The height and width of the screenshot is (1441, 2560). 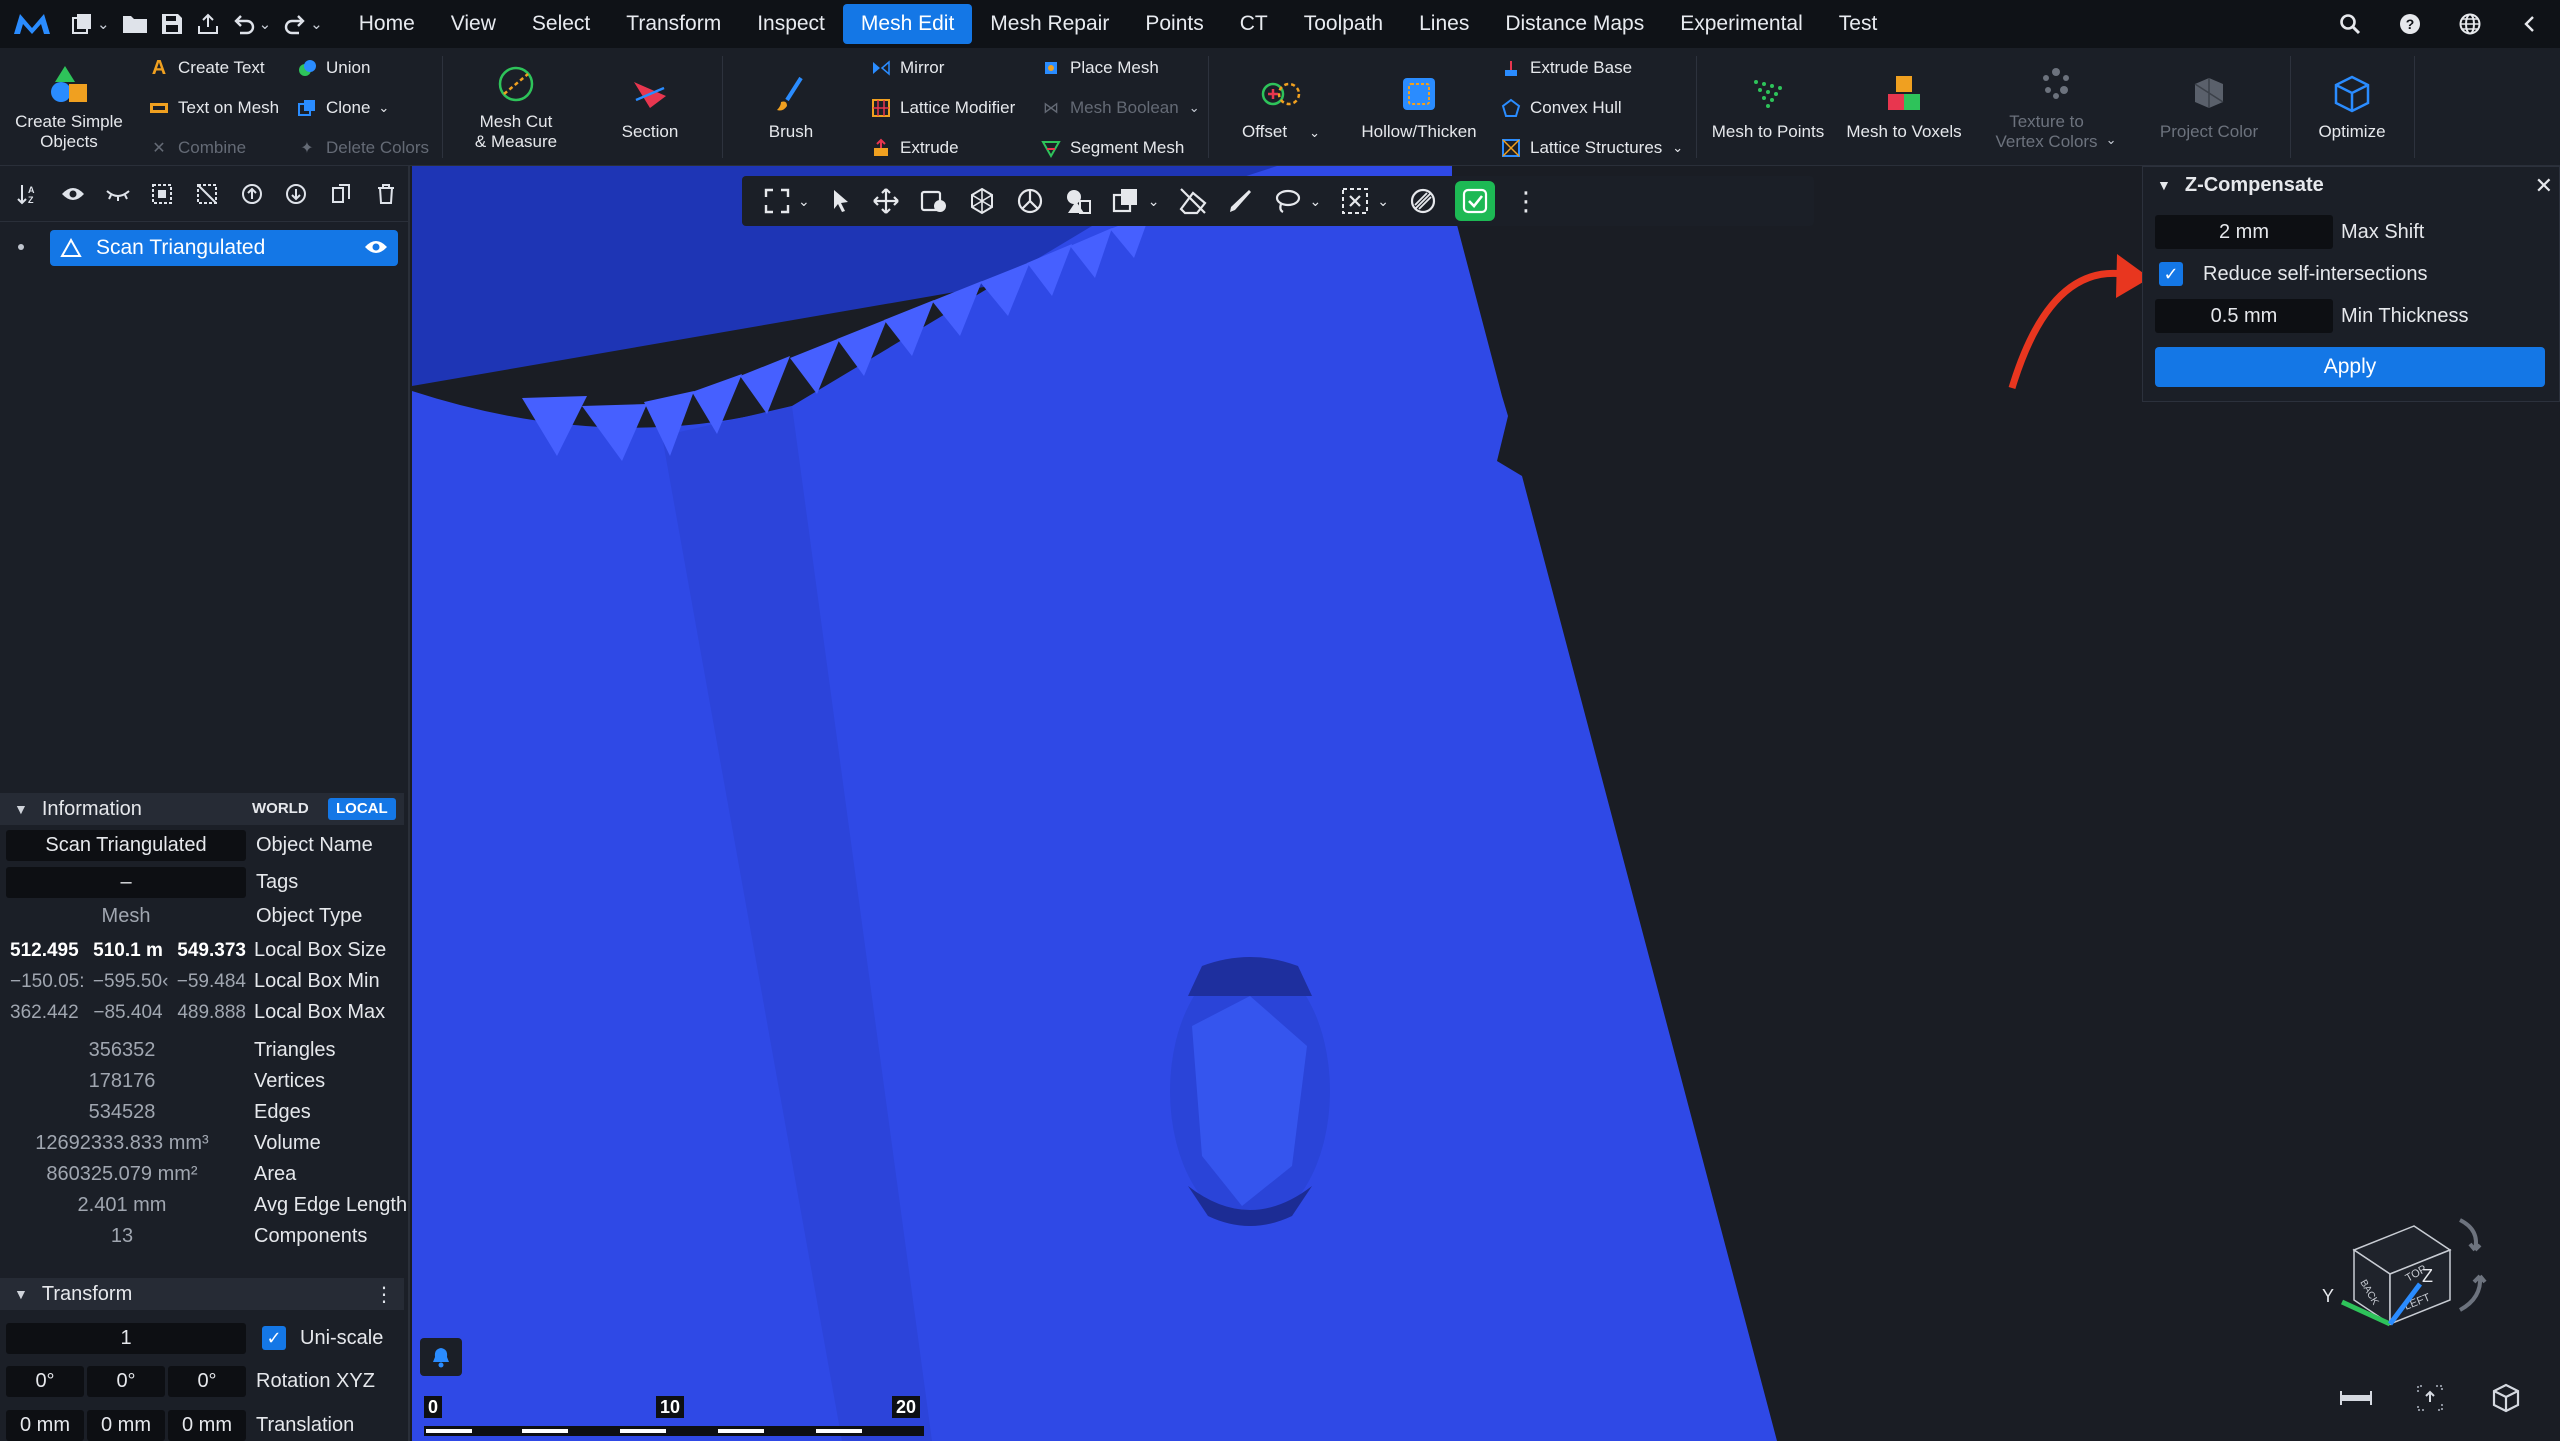 I want to click on delete-colors-button: ✦ Delete Colors, so click(x=362, y=148).